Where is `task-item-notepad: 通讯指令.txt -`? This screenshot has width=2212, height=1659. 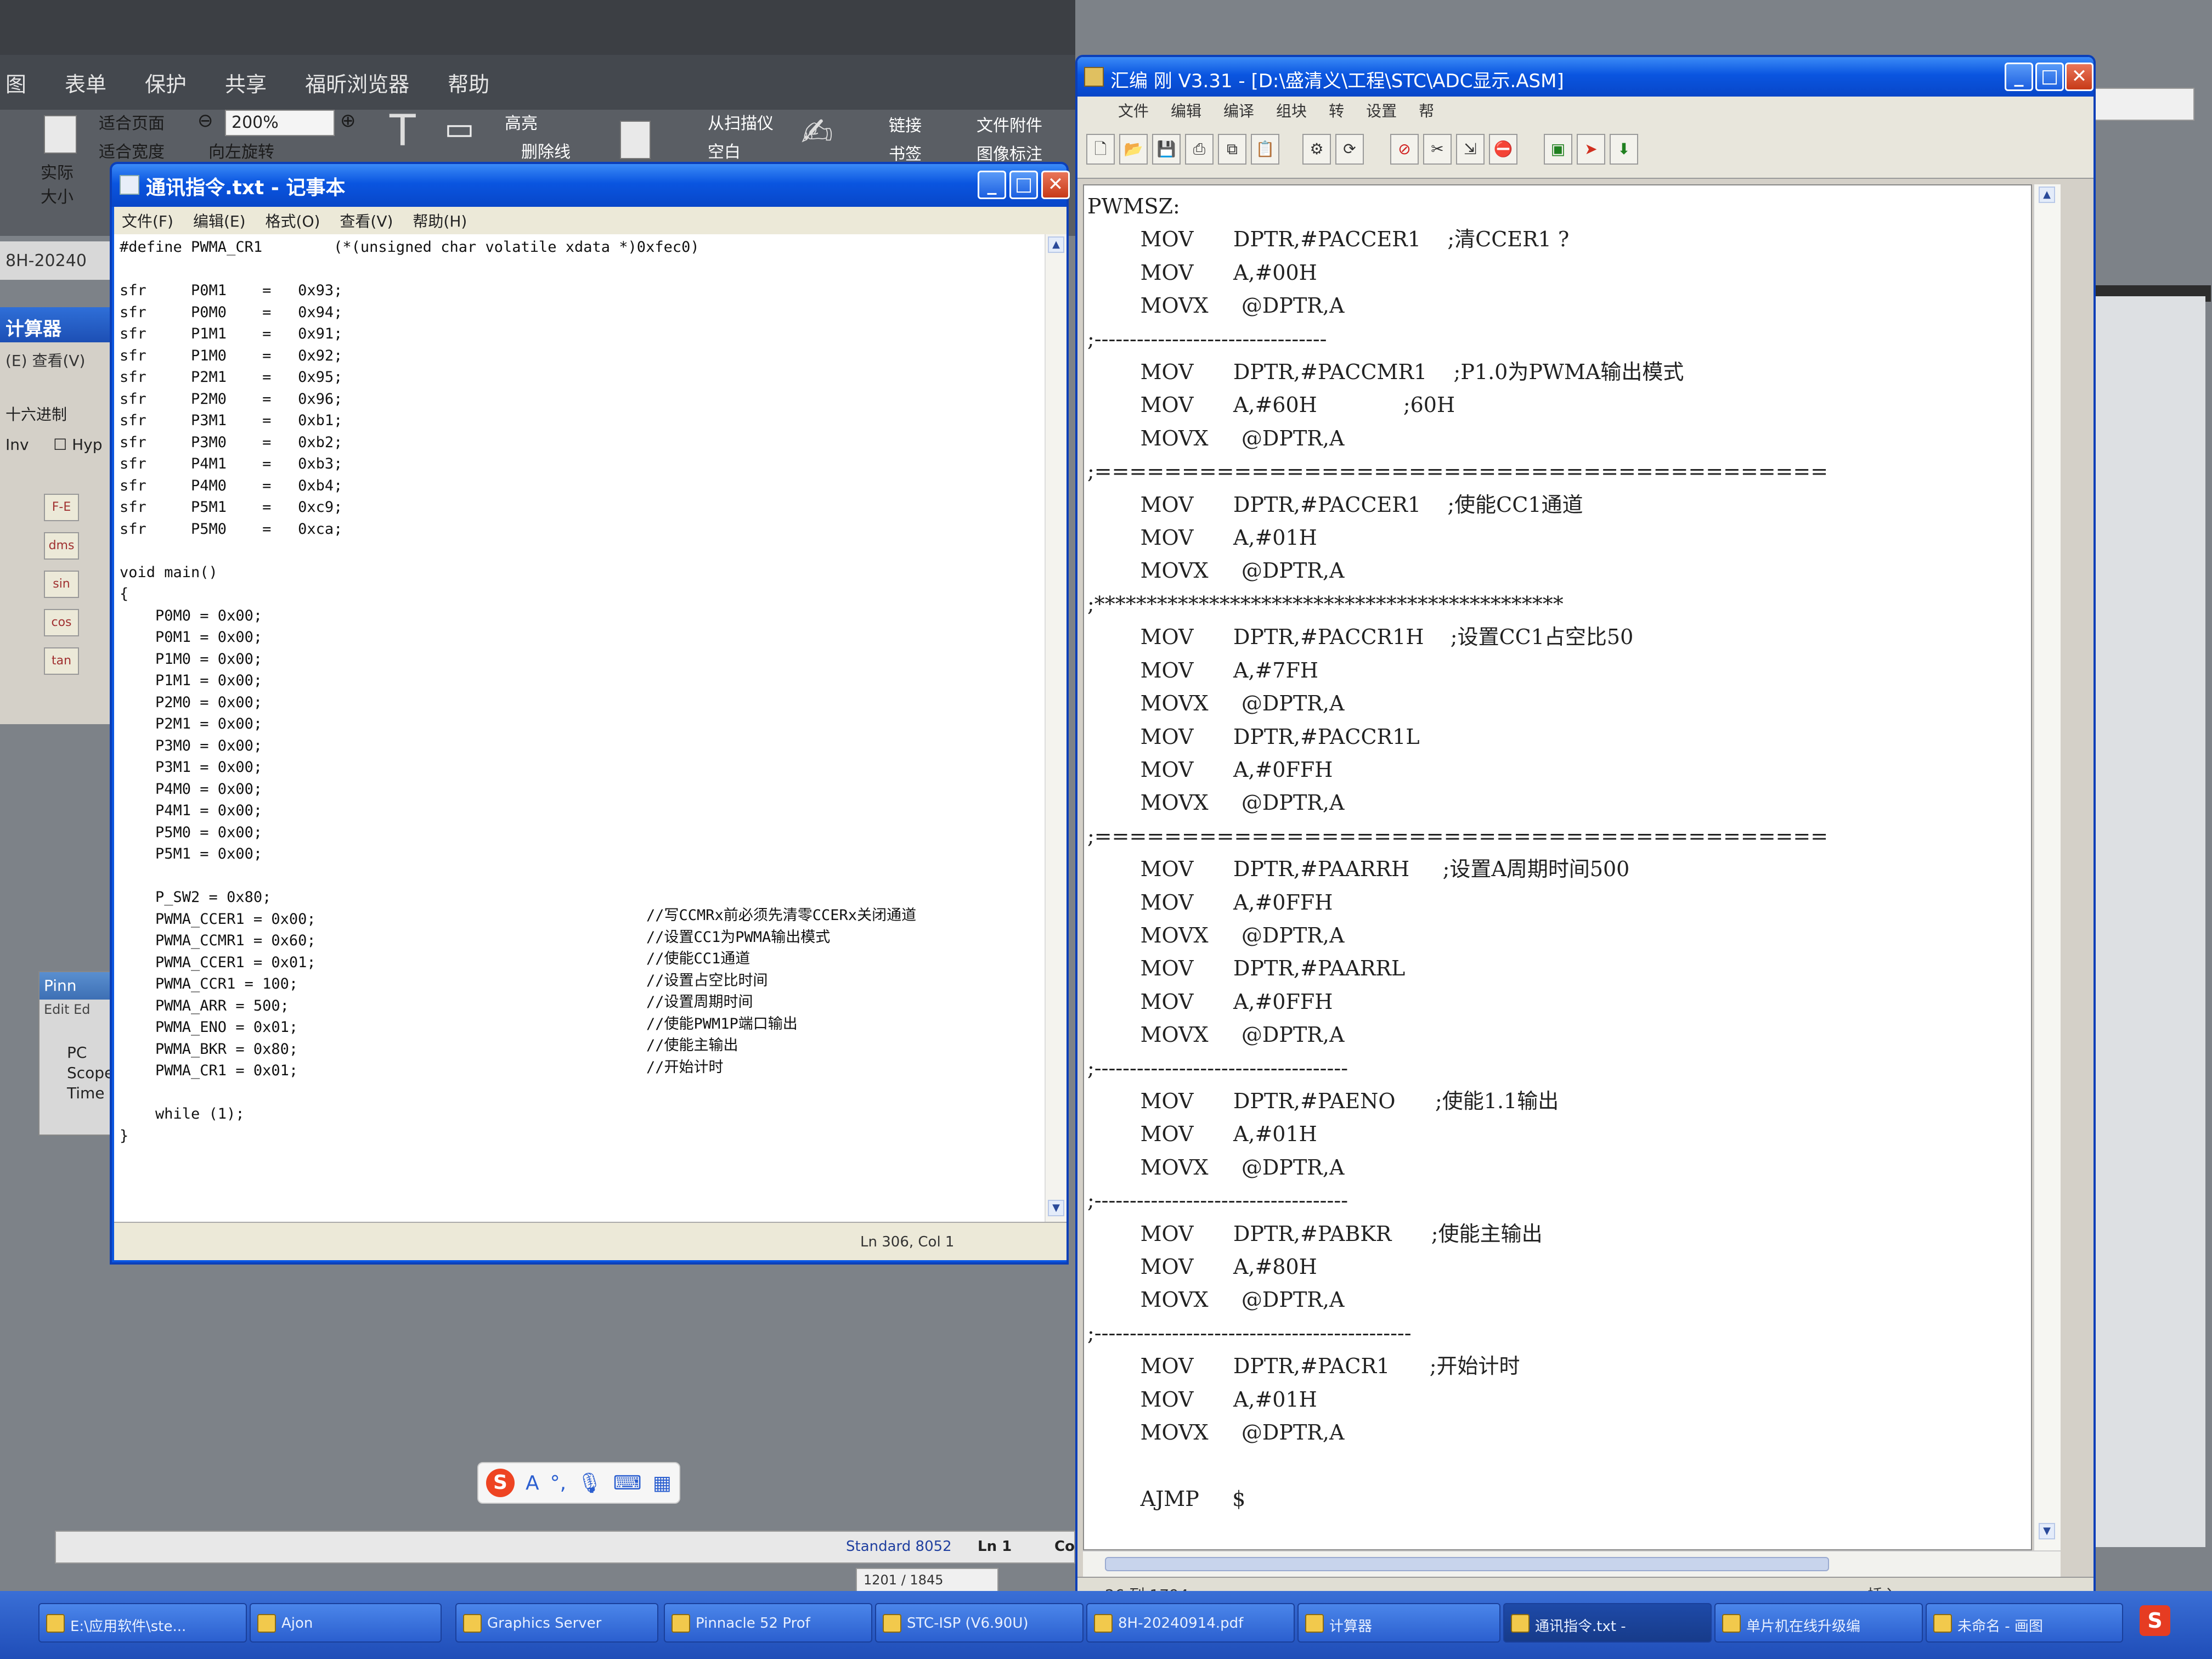 task-item-notepad: 通讯指令.txt - is located at coordinates (1607, 1623).